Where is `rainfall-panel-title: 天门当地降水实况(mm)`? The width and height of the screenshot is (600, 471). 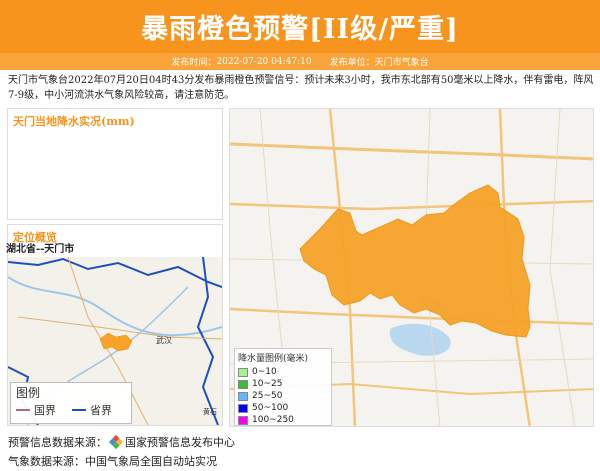 rainfall-panel-title: 天门当地降水实况(mm) is located at coordinates (74, 121).